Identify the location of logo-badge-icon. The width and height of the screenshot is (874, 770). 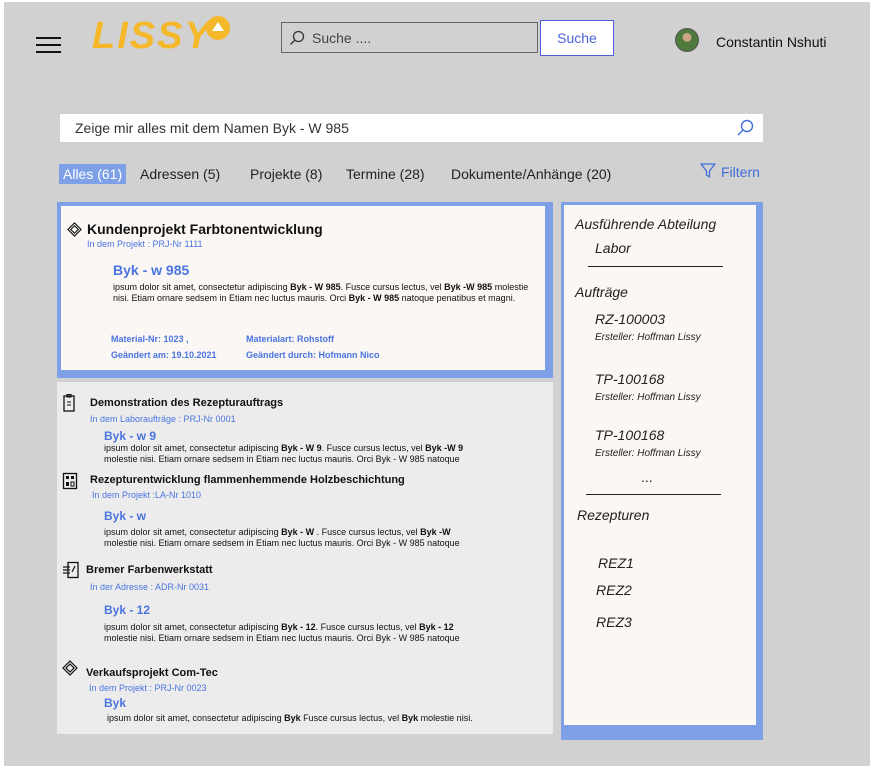
(218, 28).